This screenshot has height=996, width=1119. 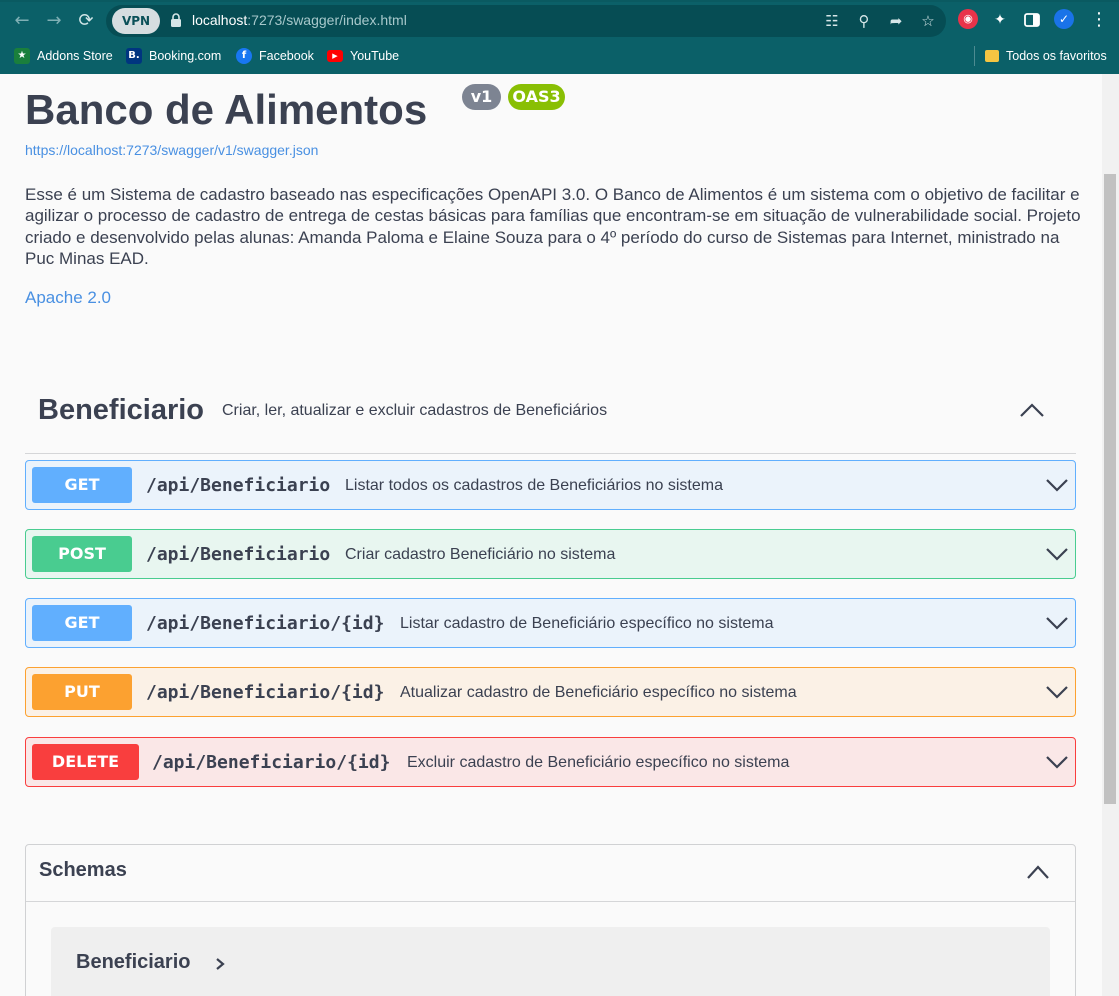 I want to click on profile-check-icon: ✓, so click(x=1064, y=19).